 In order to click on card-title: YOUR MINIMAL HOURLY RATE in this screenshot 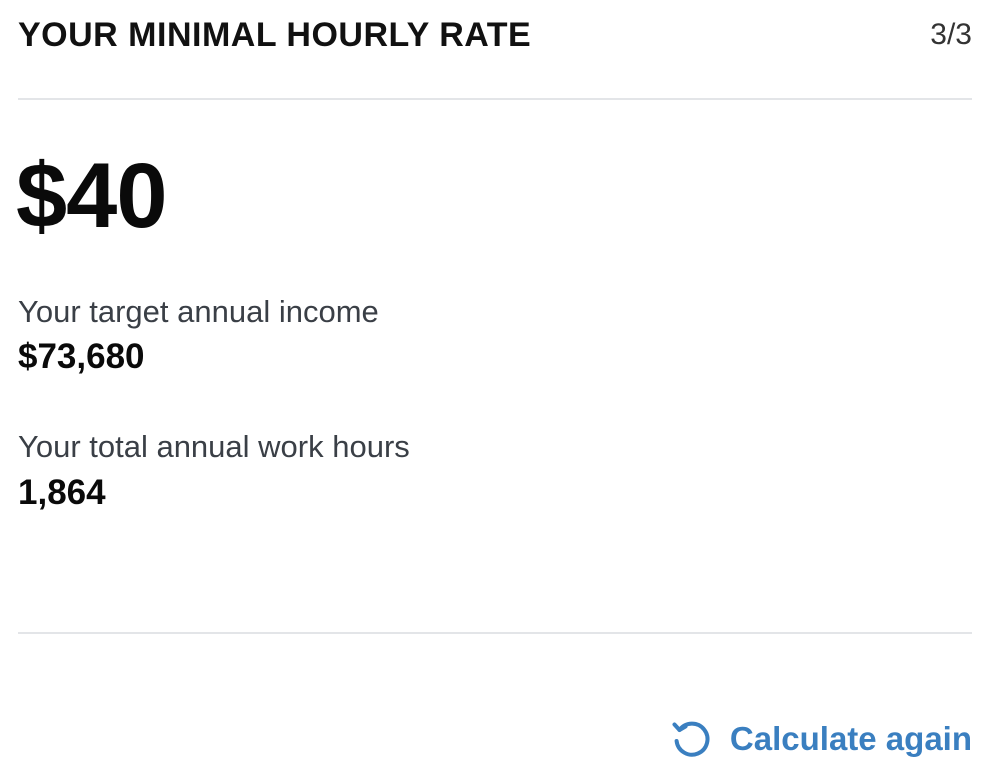, I will do `click(275, 35)`.